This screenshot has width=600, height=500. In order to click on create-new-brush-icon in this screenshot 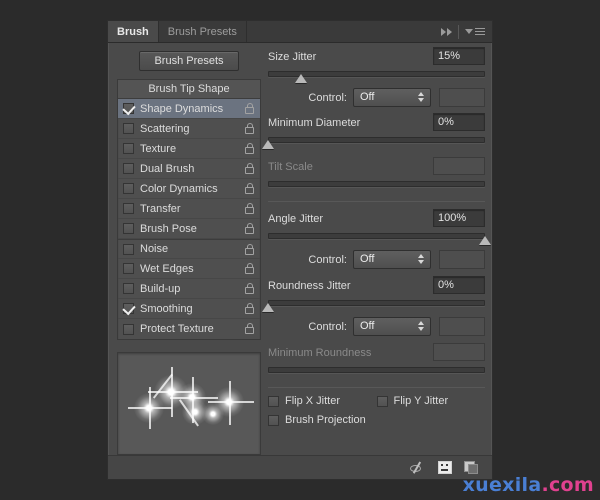, I will do `click(472, 467)`.